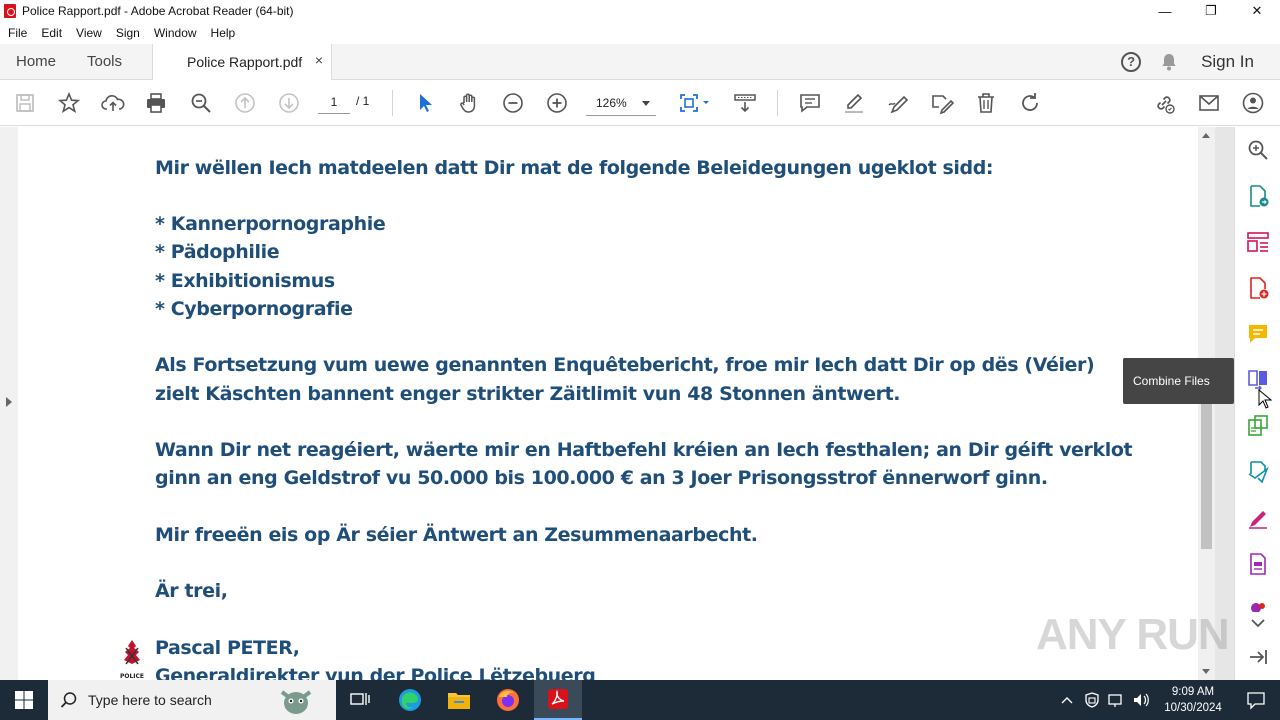  What do you see at coordinates (854, 103) in the screenshot?
I see `highlight-pen-icon` at bounding box center [854, 103].